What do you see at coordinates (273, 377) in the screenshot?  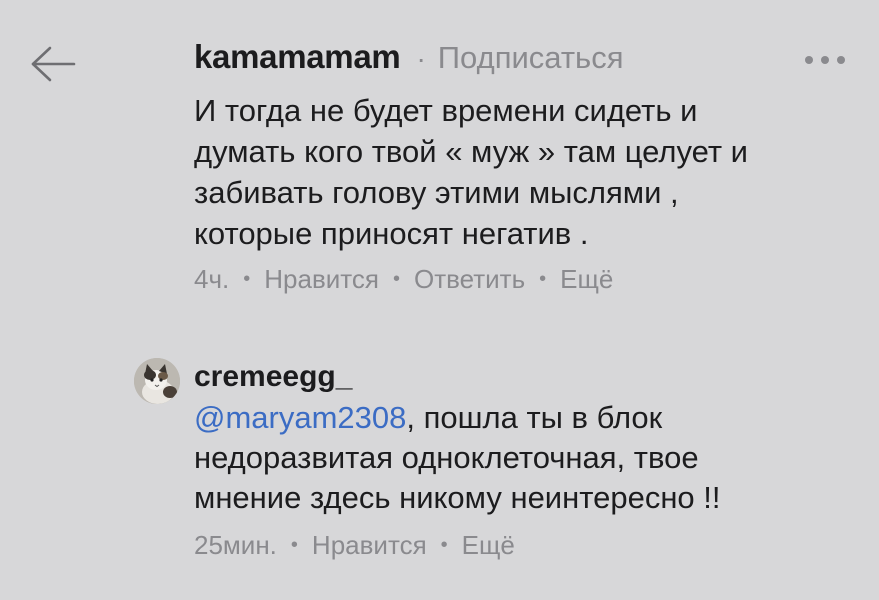 I see `reply-username: cremeegg_` at bounding box center [273, 377].